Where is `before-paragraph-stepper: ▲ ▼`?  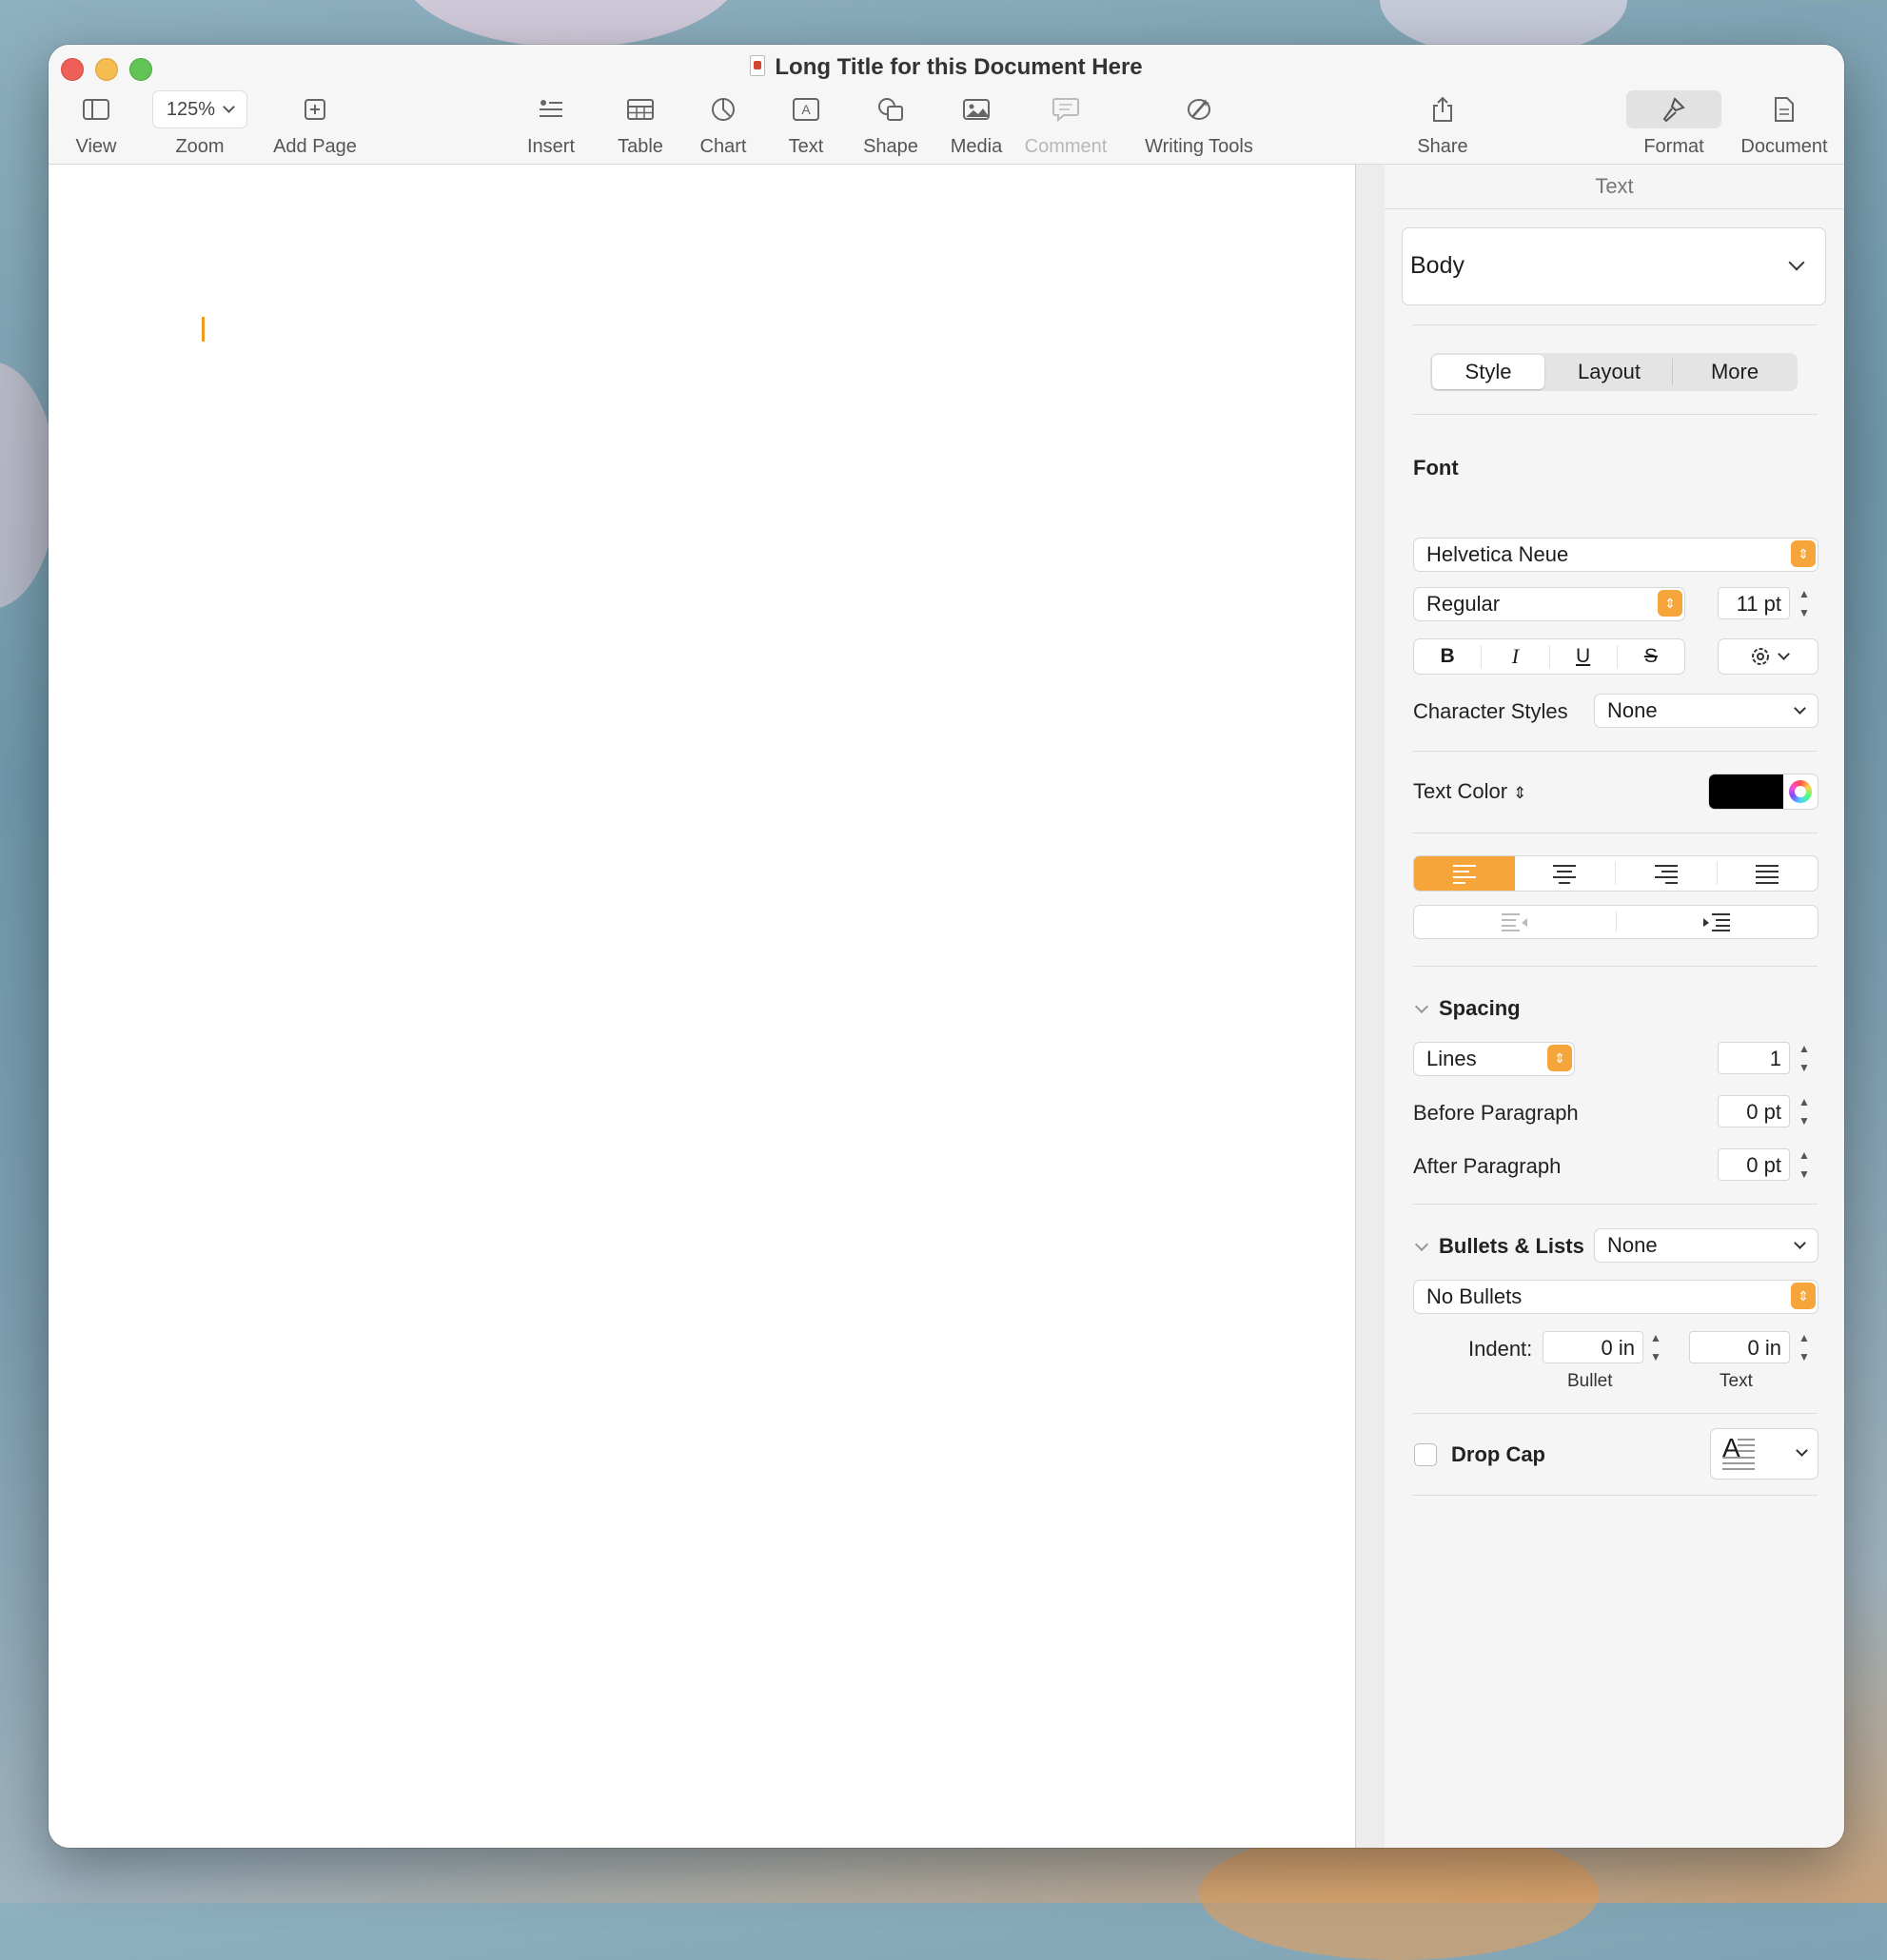
before-paragraph-stepper: ▲ ▼ is located at coordinates (1804, 1111).